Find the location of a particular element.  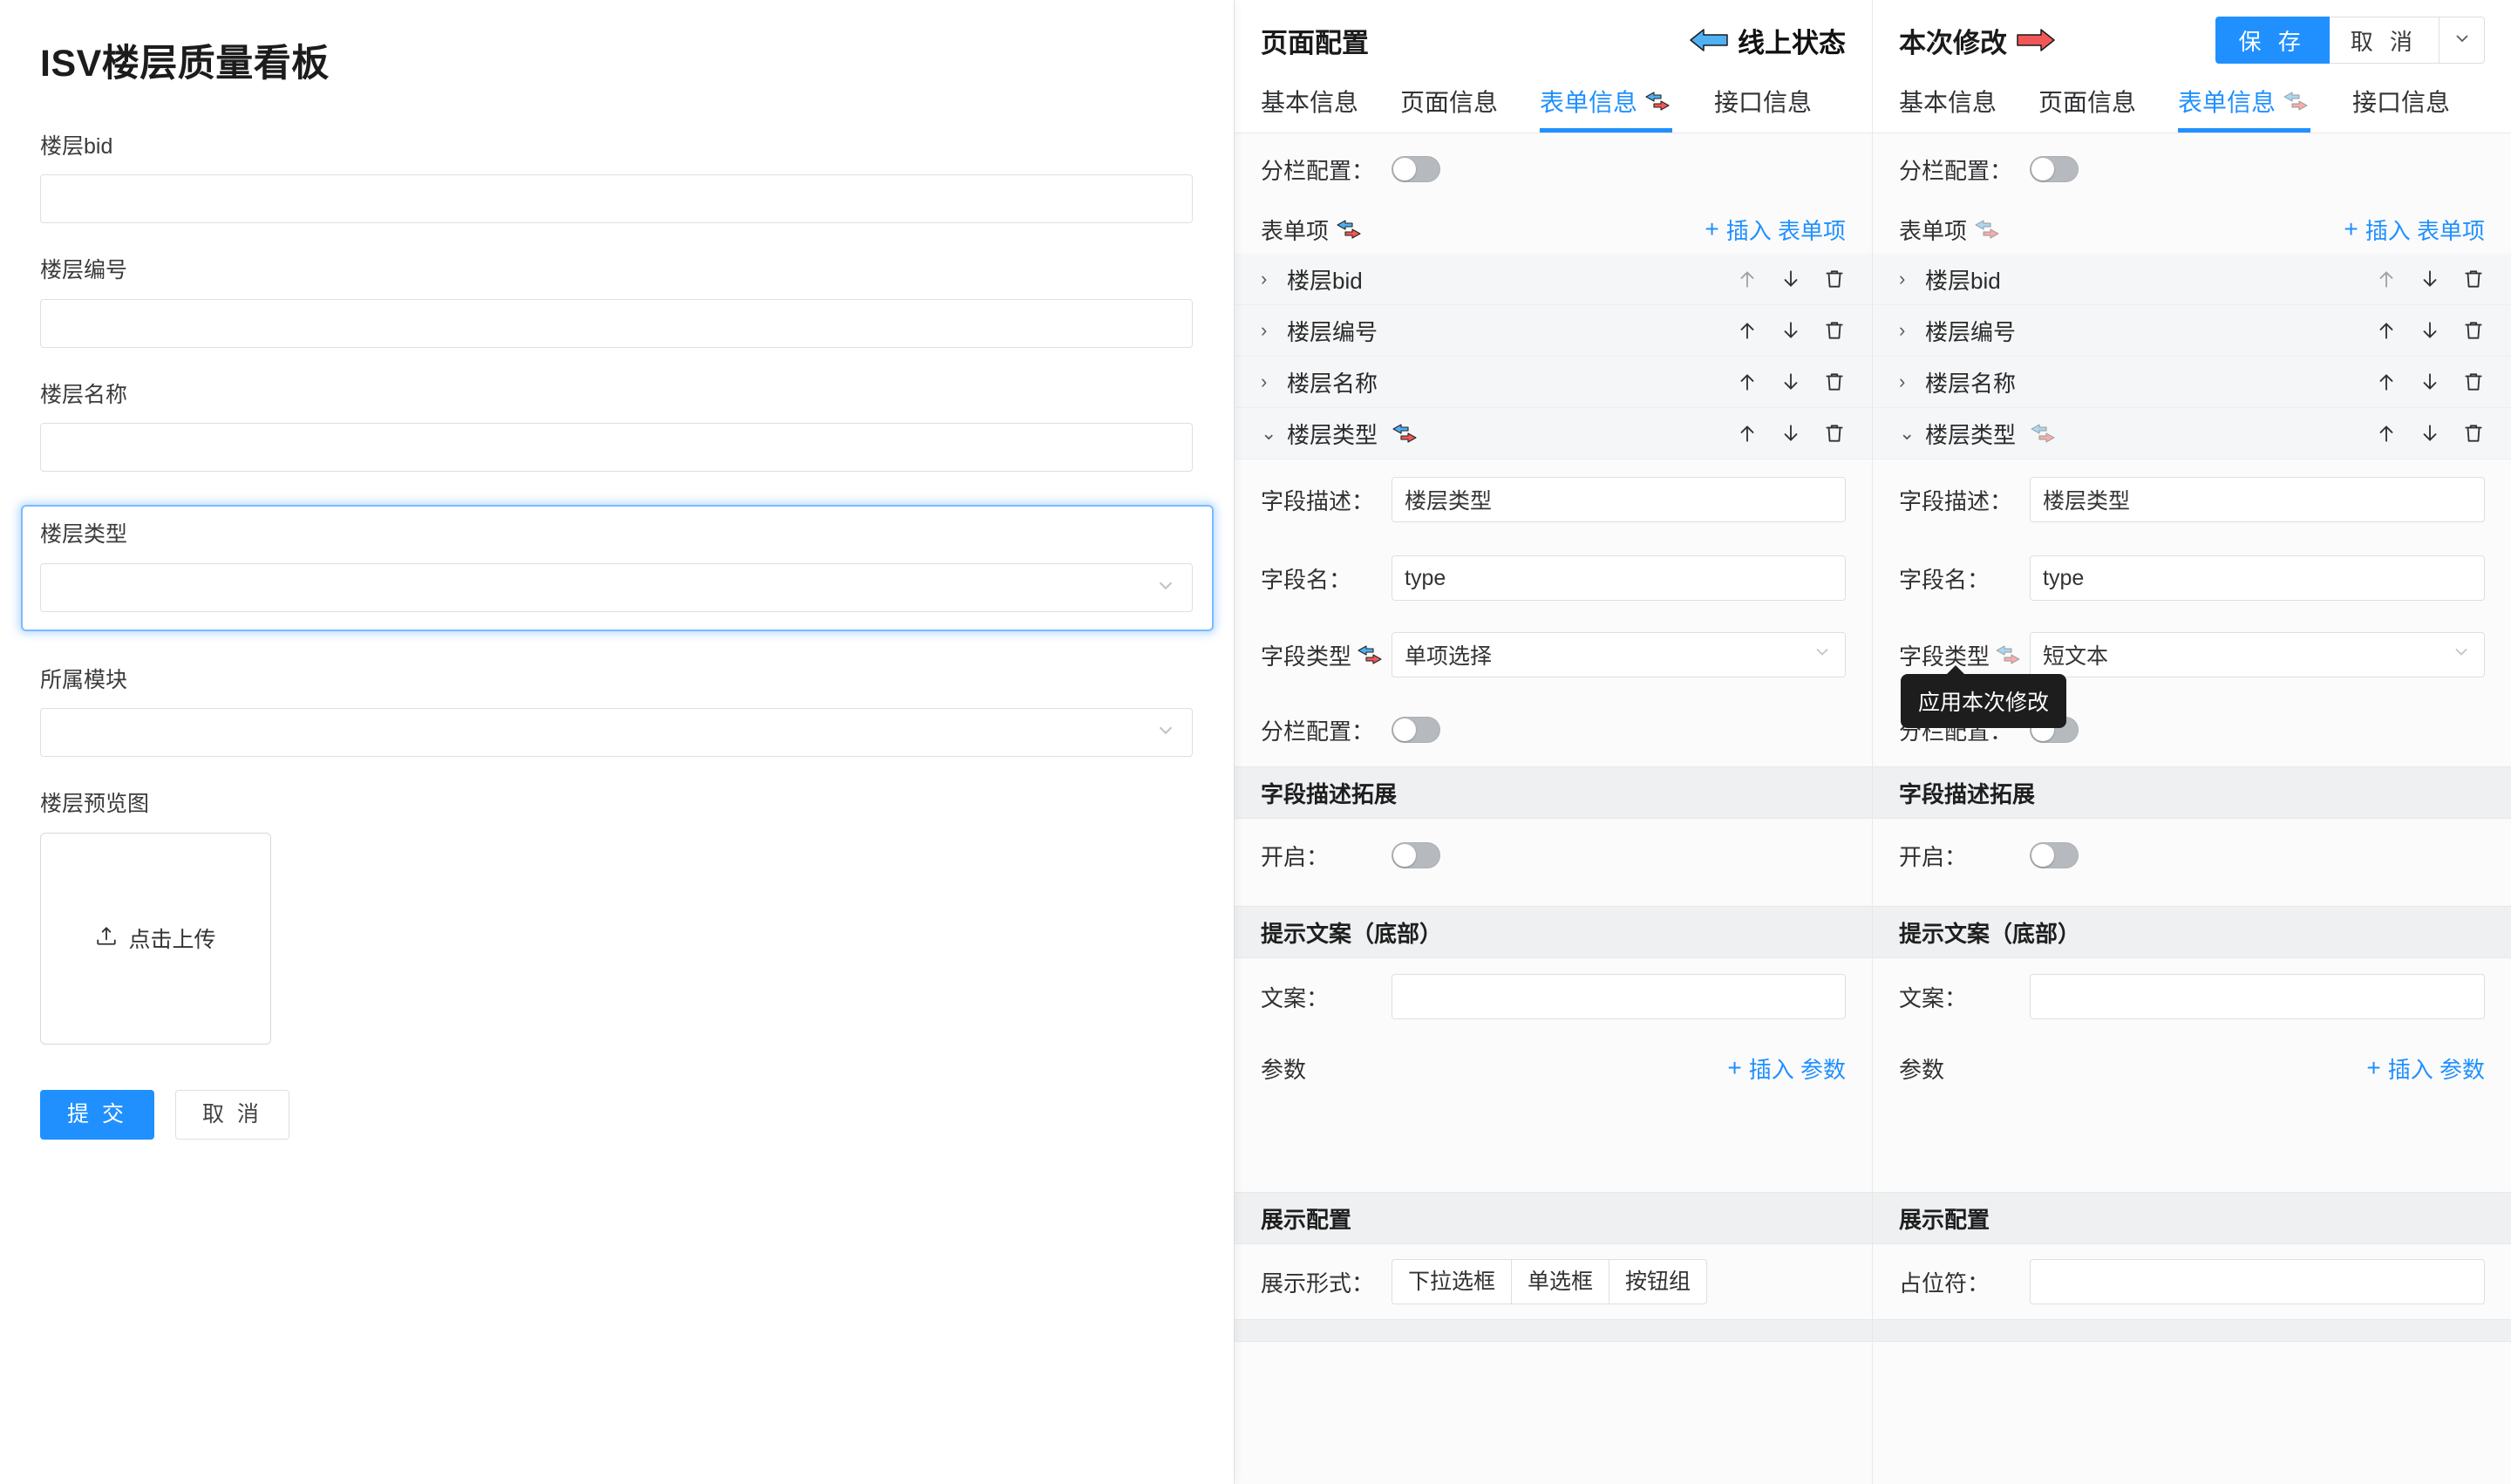

upload-button-label: 点击上传 is located at coordinates (172, 940).